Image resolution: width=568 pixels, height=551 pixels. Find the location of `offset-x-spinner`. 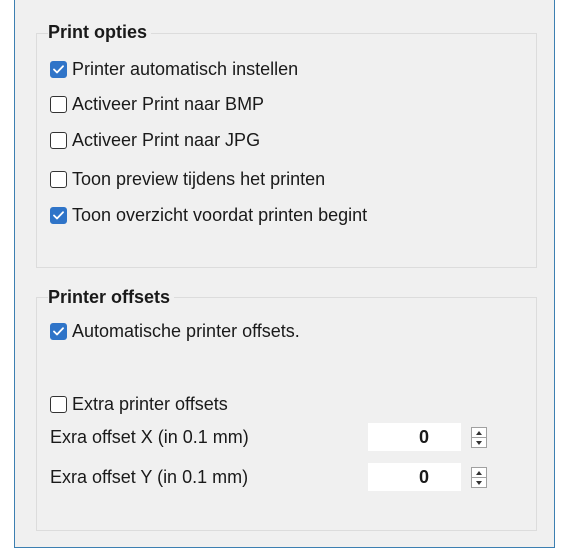

offset-x-spinner is located at coordinates (479, 437).